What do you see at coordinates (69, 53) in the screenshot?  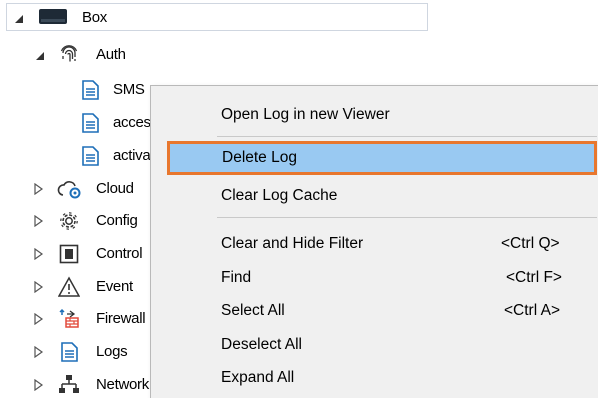 I see `fingerprint-icon` at bounding box center [69, 53].